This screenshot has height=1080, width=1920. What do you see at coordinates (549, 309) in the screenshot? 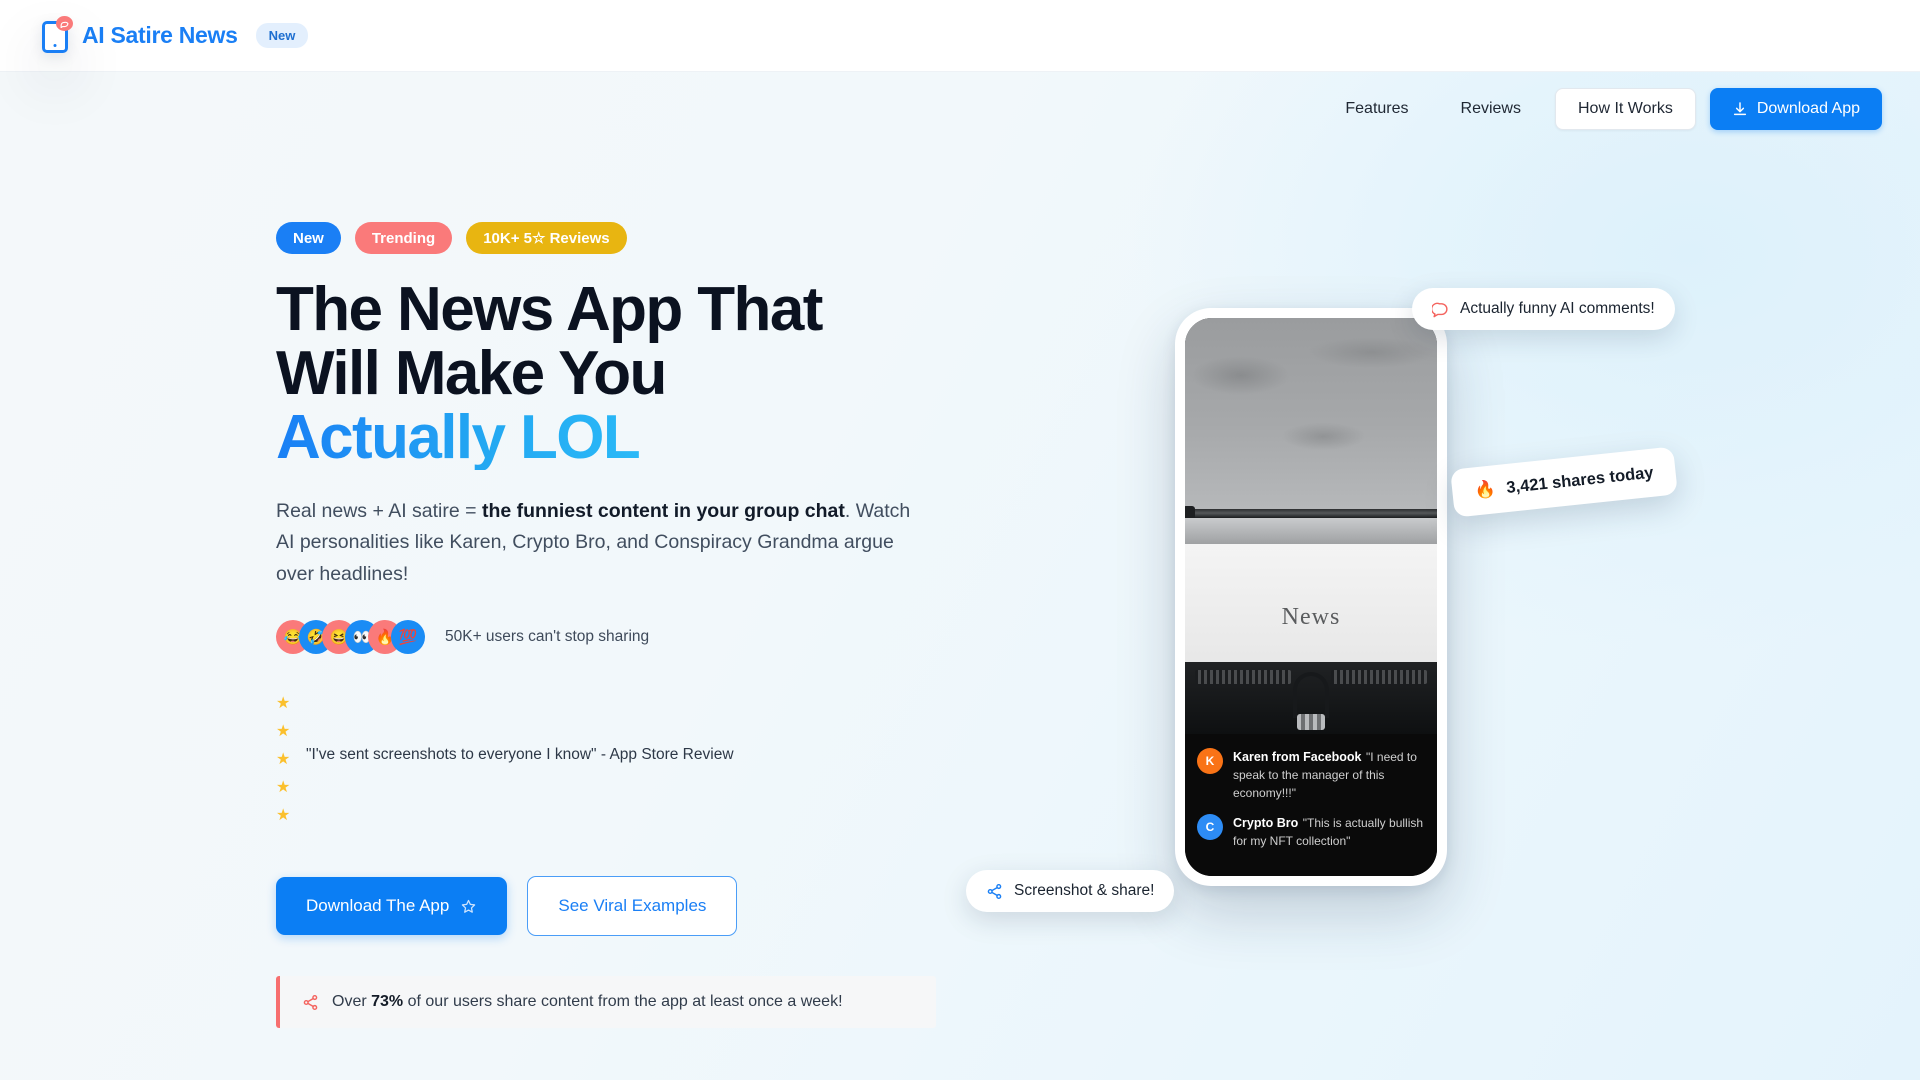
I see `headline-line-1: The News App That` at bounding box center [549, 309].